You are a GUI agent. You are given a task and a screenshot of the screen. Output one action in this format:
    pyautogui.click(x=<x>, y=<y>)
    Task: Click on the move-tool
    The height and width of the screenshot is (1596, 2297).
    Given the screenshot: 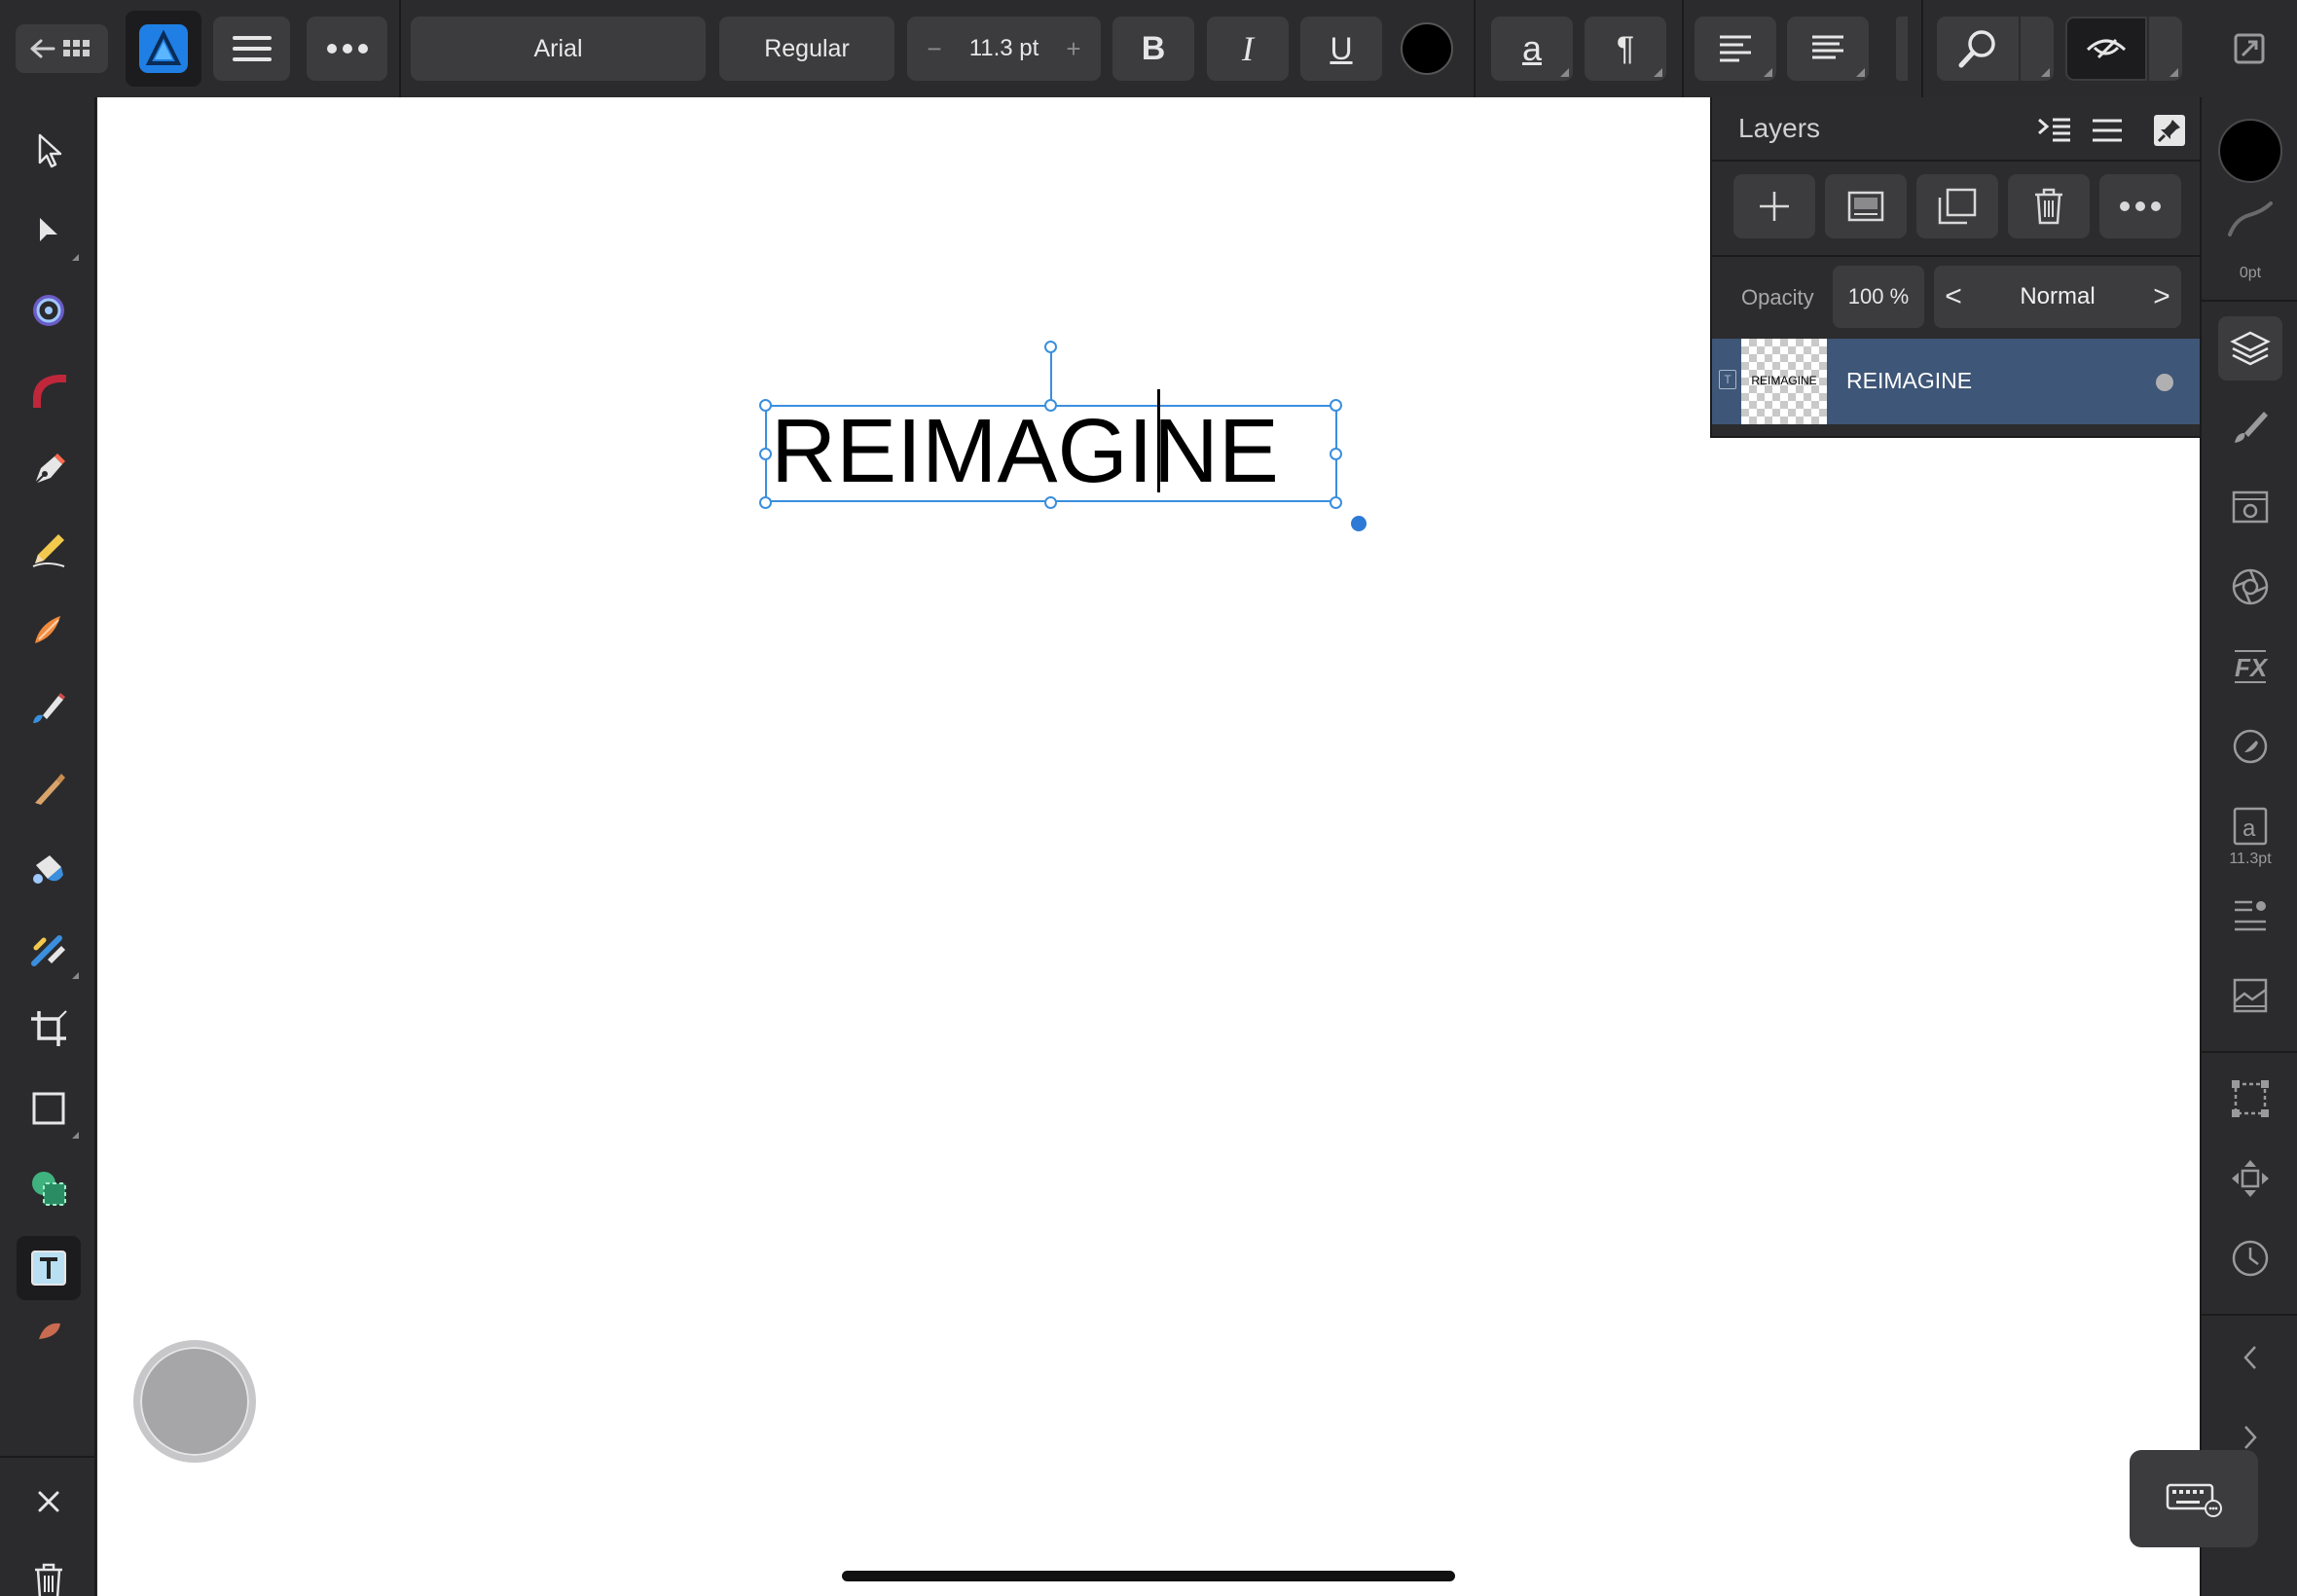 What is the action you would take?
    pyautogui.click(x=49, y=150)
    